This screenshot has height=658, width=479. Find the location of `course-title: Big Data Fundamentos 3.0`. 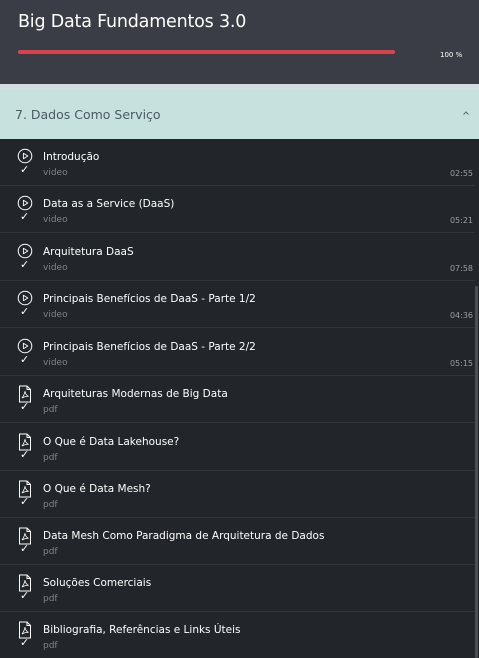

course-title: Big Data Fundamentos 3.0 is located at coordinates (132, 22).